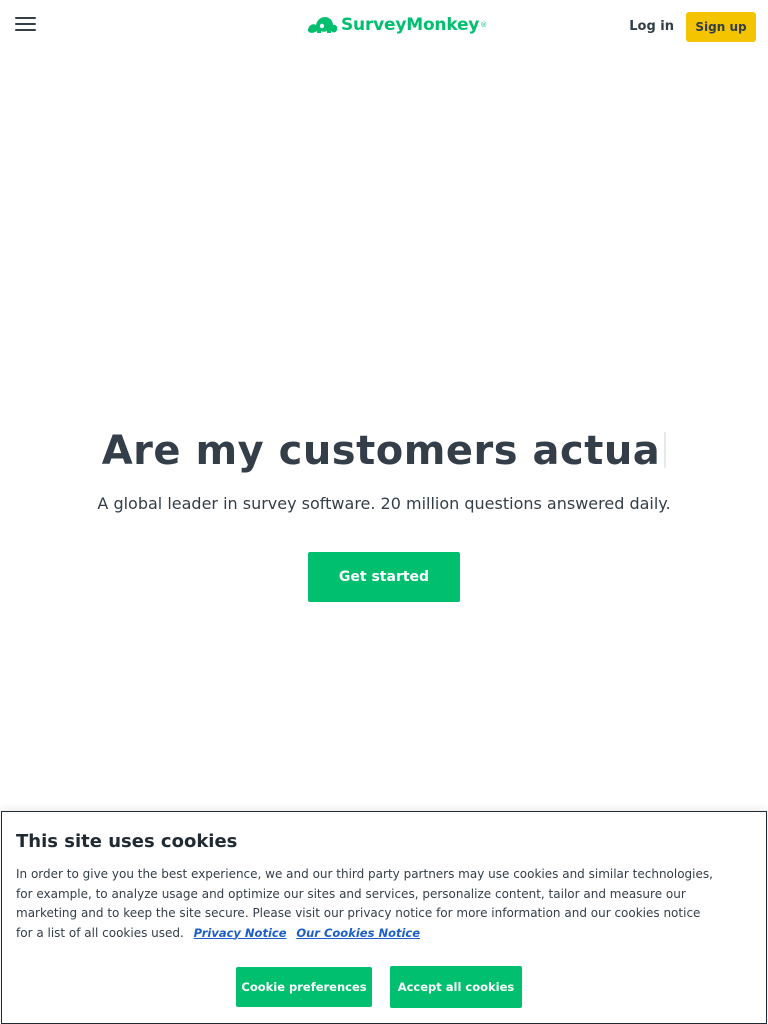  I want to click on hero-title: Are my customers actua, so click(384, 451).